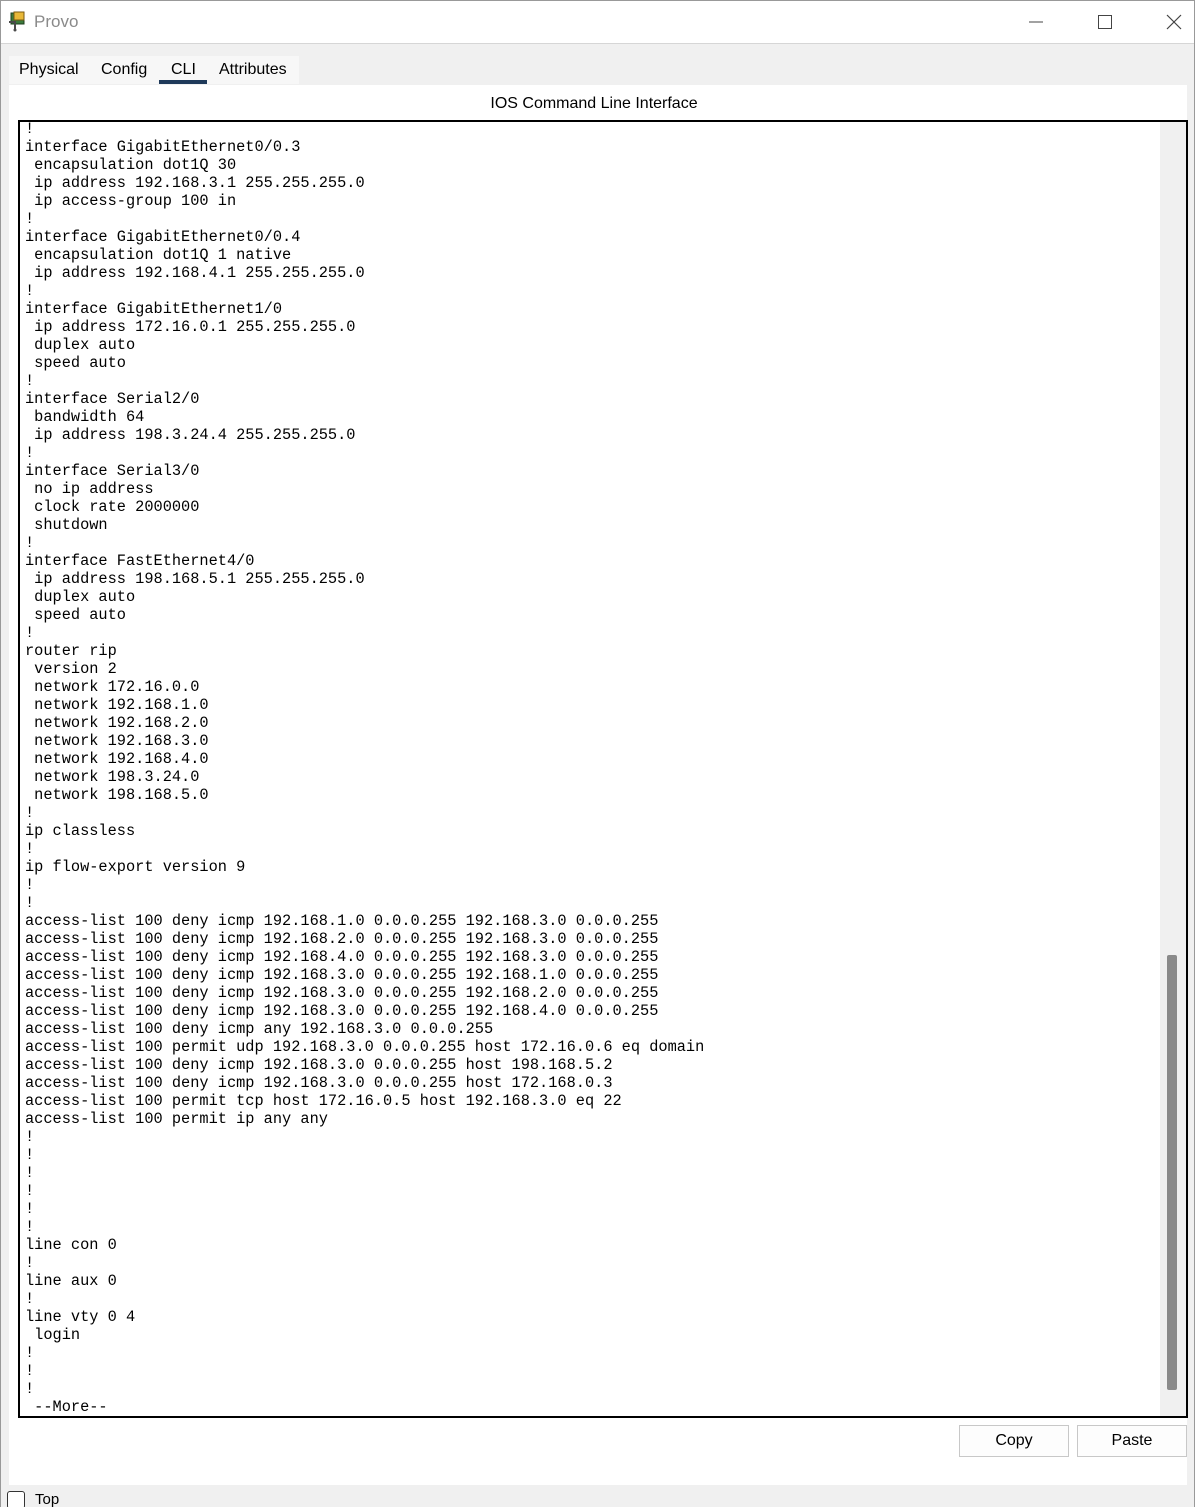 The height and width of the screenshot is (1507, 1195). Describe the element at coordinates (183, 82) in the screenshot. I see `active-tab-indicator` at that location.